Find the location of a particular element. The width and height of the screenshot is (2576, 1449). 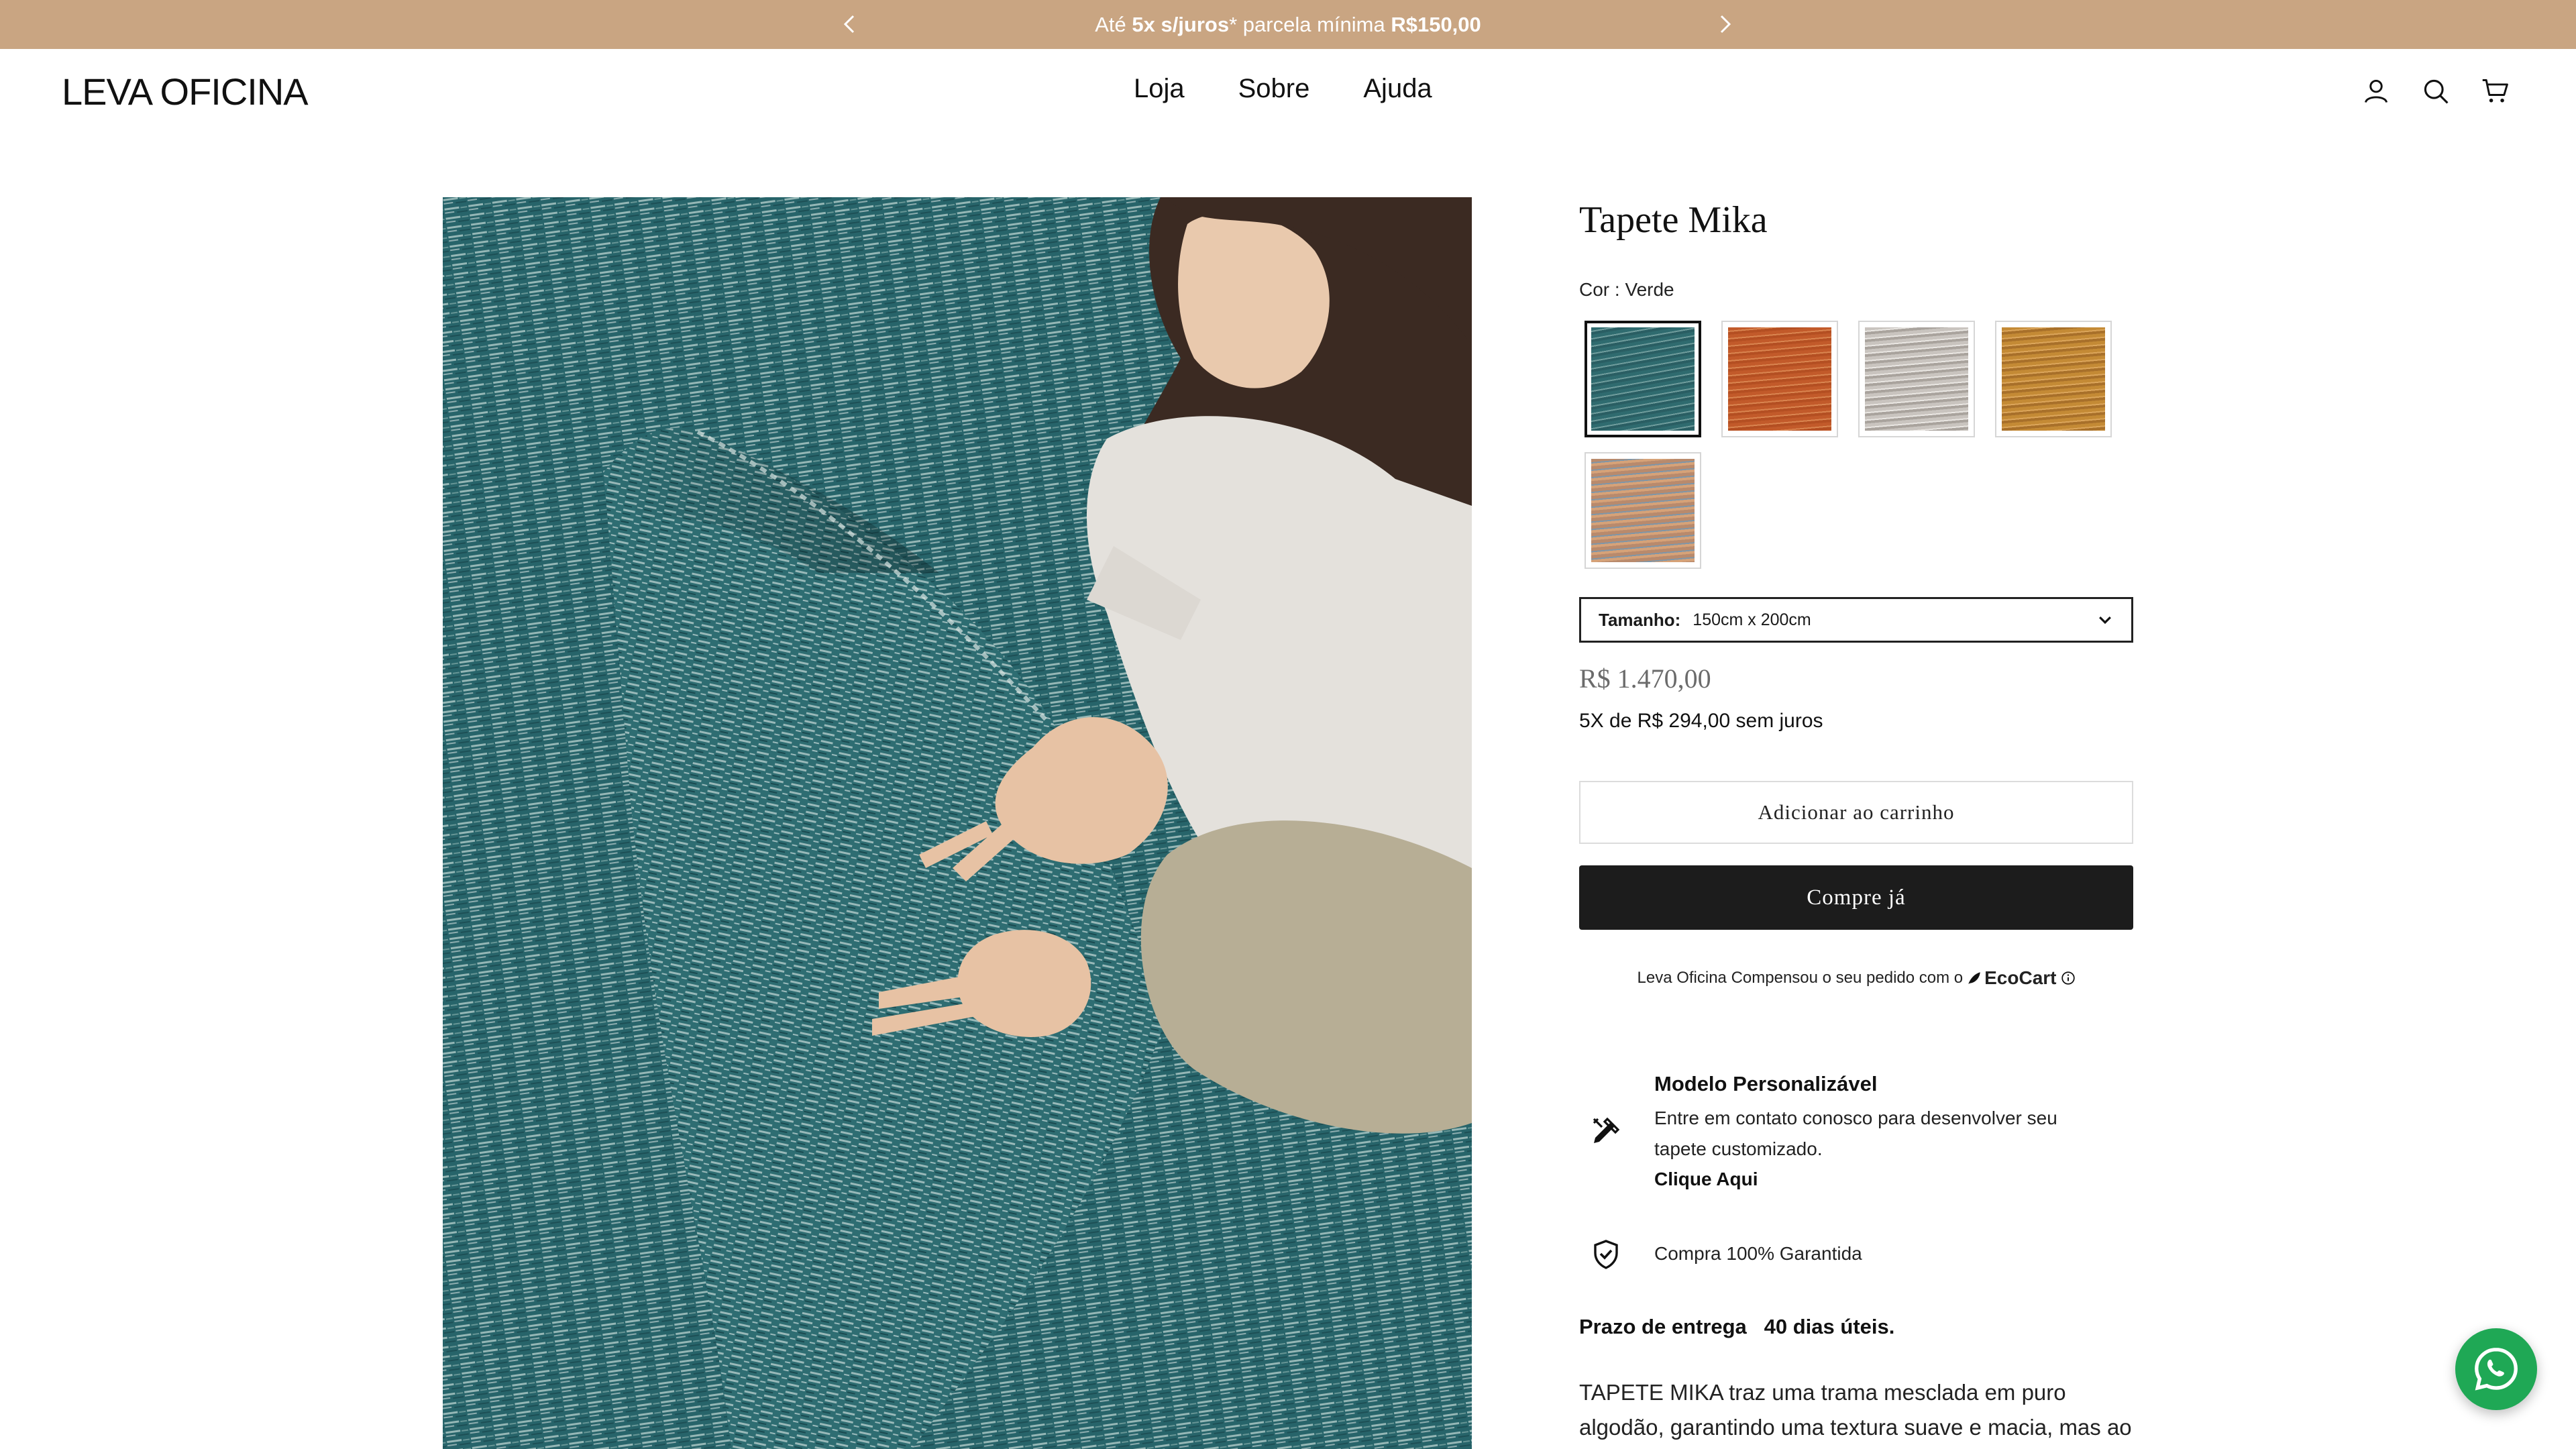

swatch-mostarda-image is located at coordinates (2053, 379).